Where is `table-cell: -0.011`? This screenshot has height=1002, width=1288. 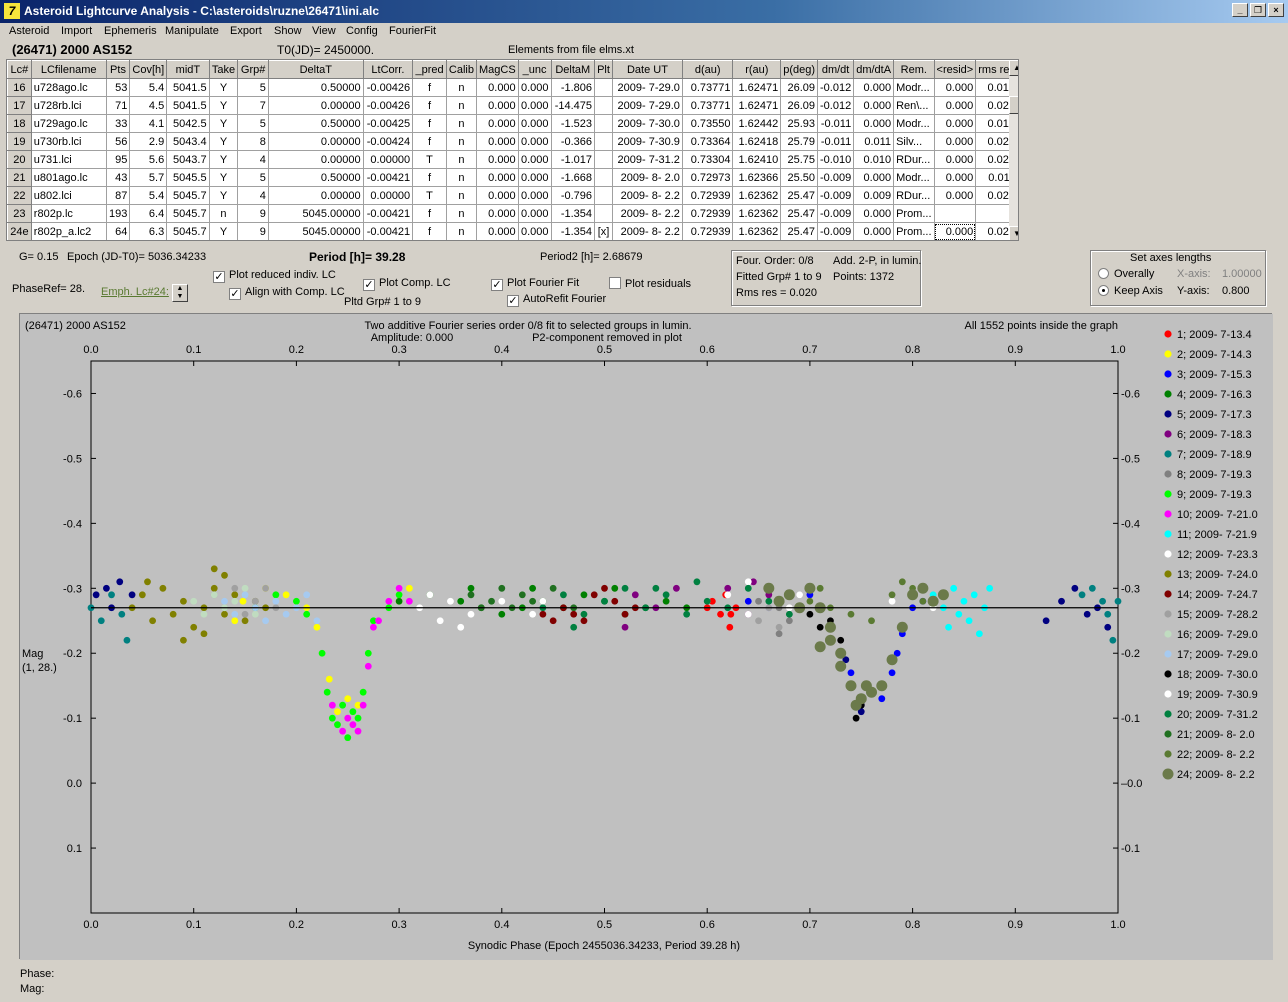 table-cell: -0.011 is located at coordinates (835, 123).